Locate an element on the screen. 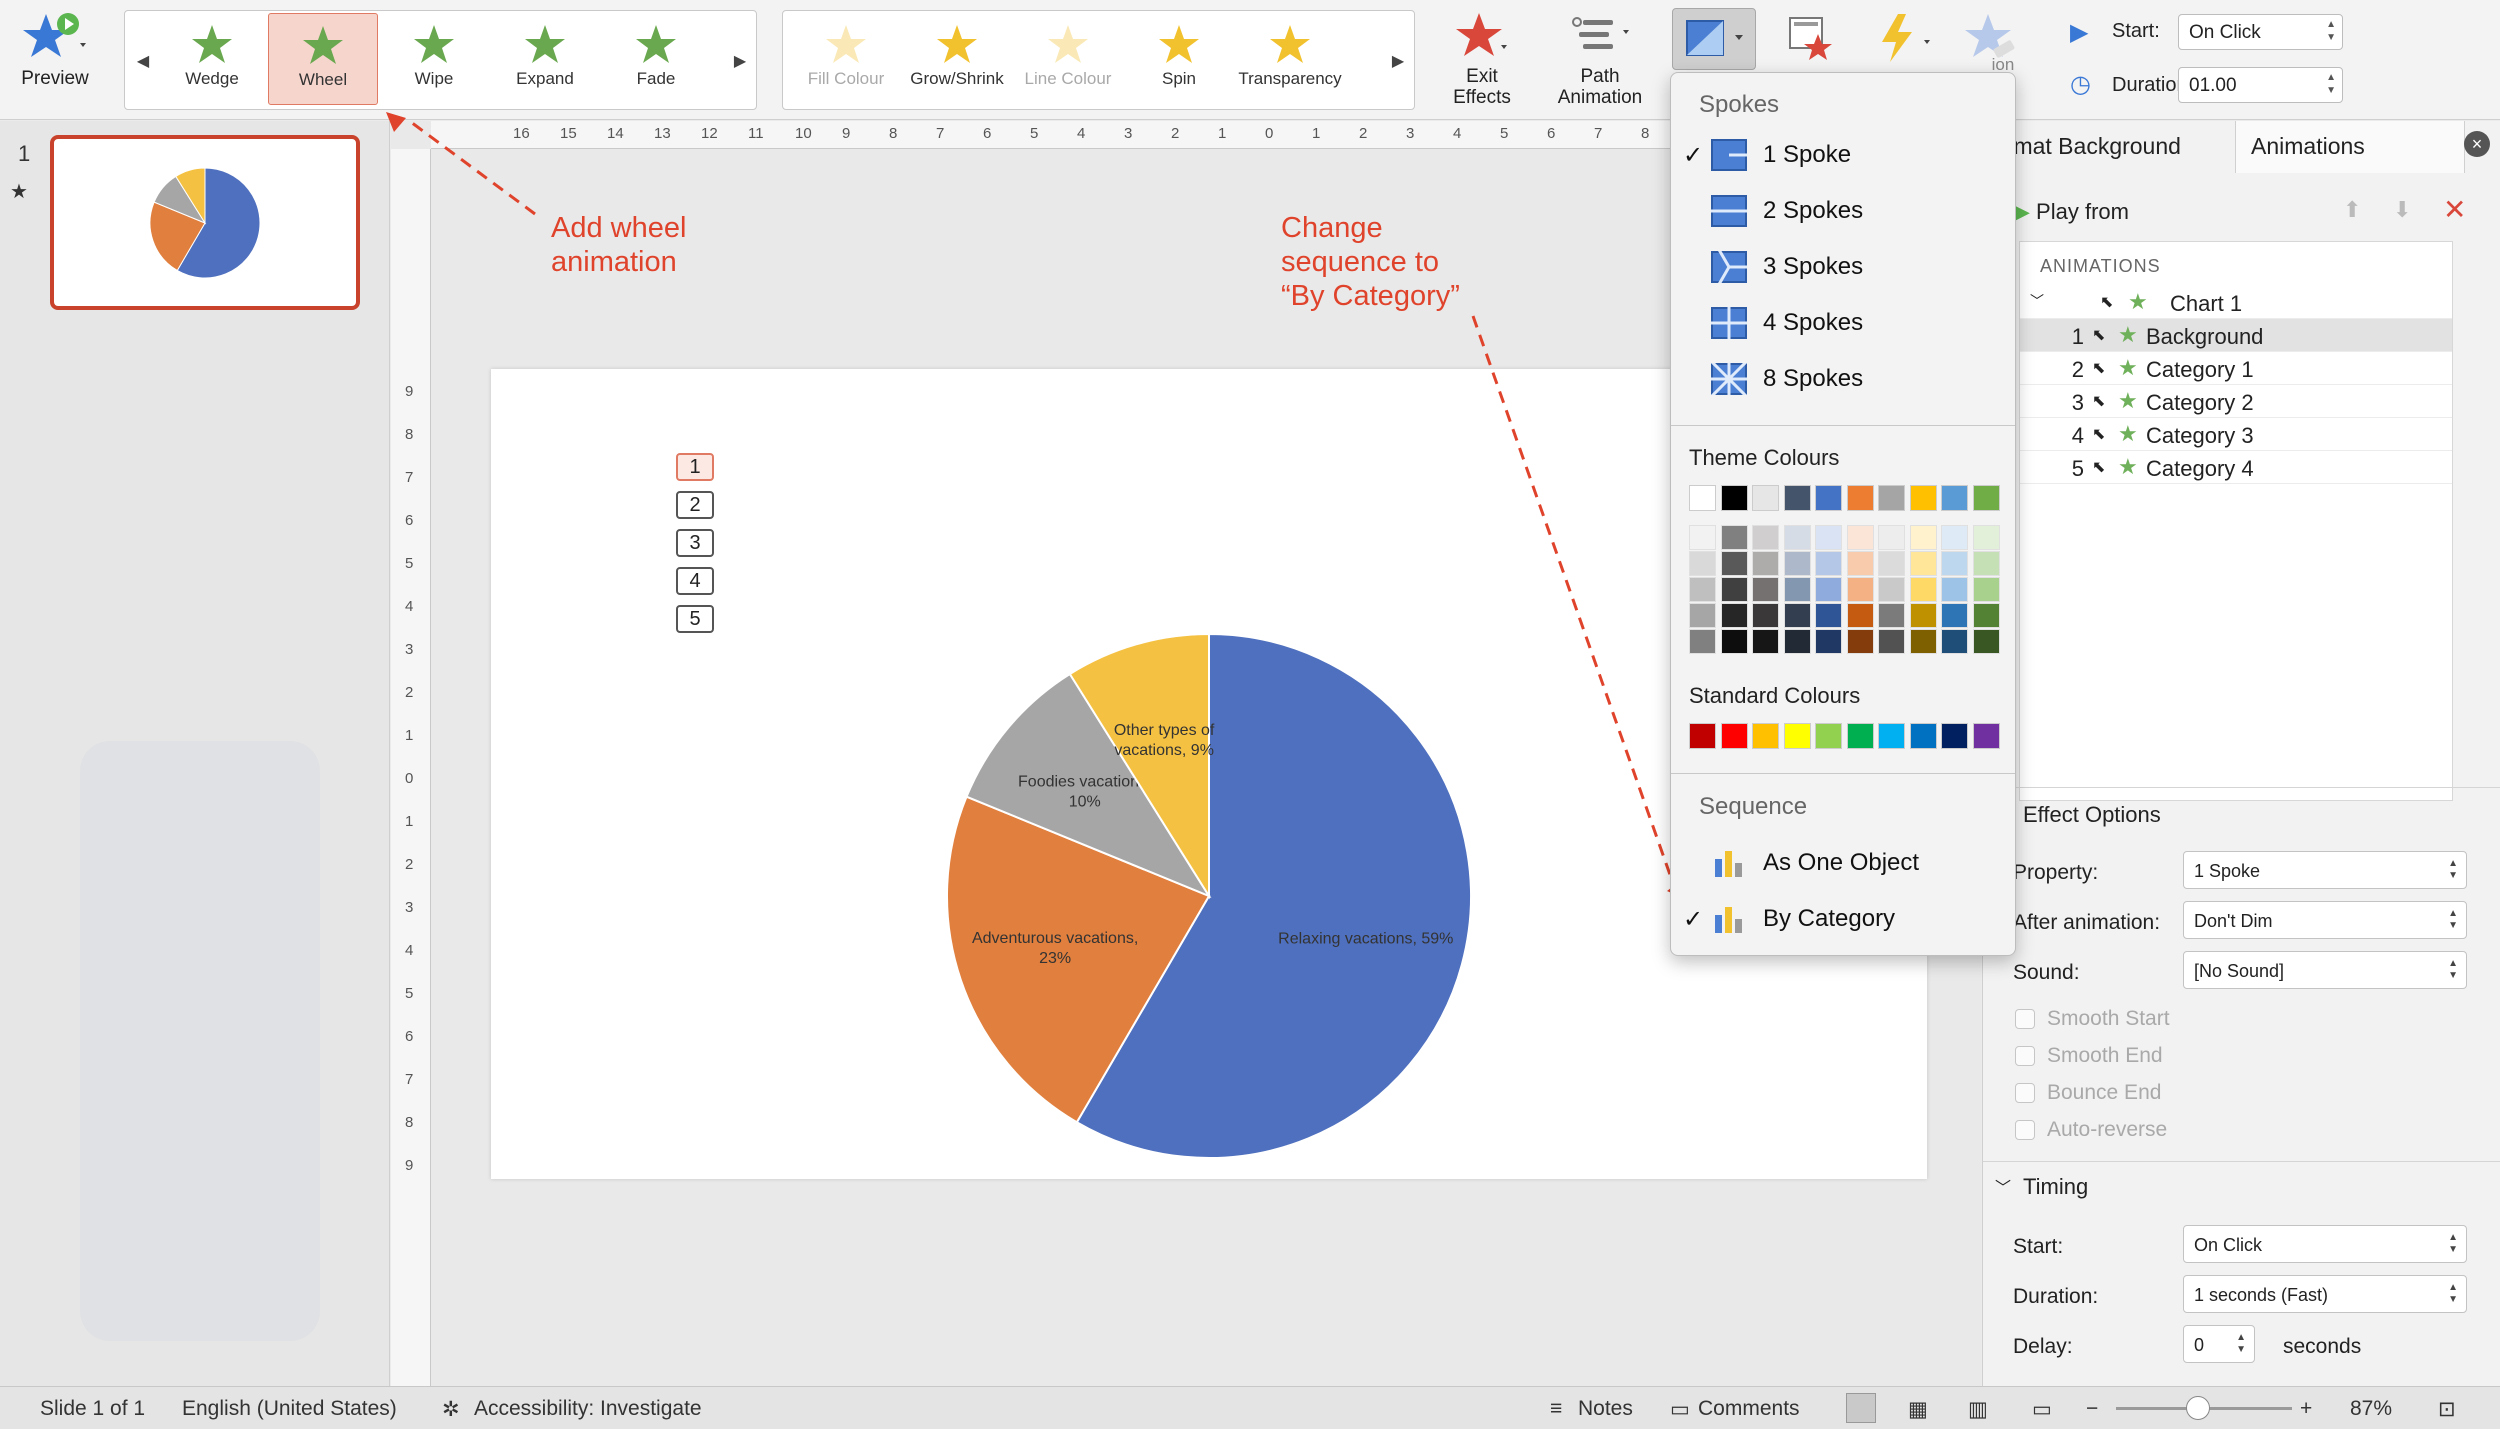 The width and height of the screenshot is (2500, 1429). animation-list-item: 5 ⬉ ★ Category 4 is located at coordinates (2236, 467).